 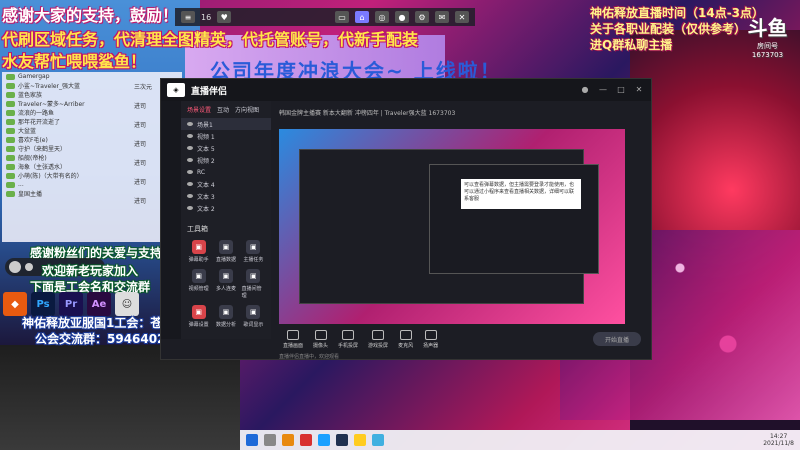 I want to click on tool-item: ▣ 数据分析, so click(x=225, y=316).